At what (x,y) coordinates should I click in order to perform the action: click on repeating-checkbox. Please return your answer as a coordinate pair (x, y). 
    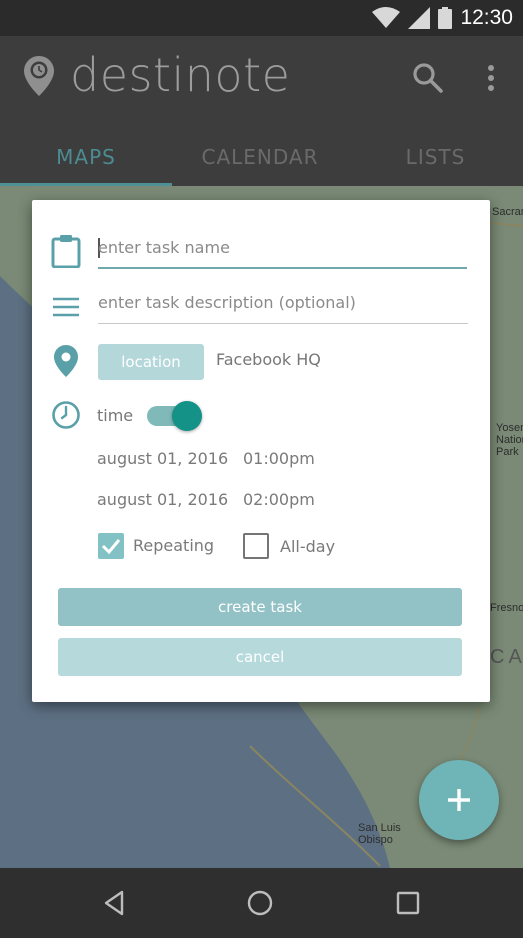
    Looking at the image, I should click on (111, 546).